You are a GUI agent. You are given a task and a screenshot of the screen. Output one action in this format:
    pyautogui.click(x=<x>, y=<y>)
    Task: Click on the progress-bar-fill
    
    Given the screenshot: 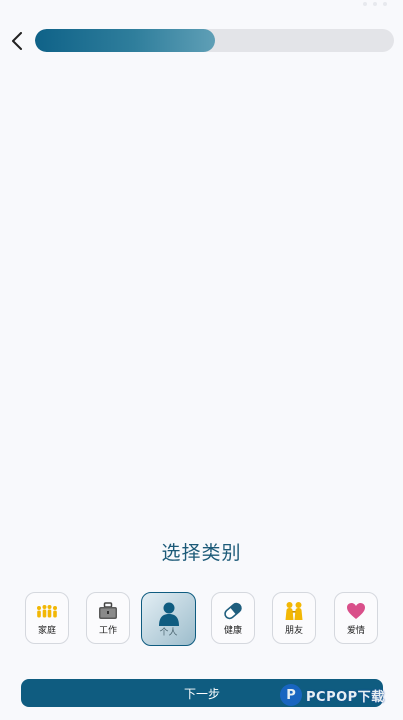 What is the action you would take?
    pyautogui.click(x=125, y=40)
    